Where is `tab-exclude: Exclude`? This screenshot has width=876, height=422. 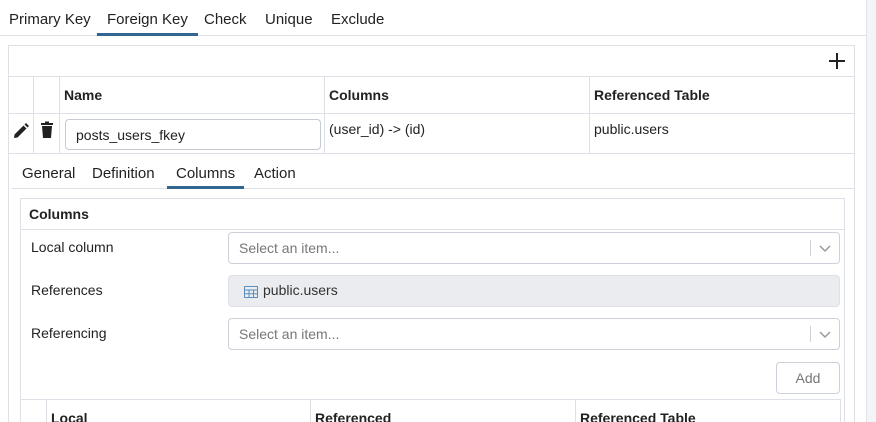
tab-exclude: Exclude is located at coordinates (357, 18).